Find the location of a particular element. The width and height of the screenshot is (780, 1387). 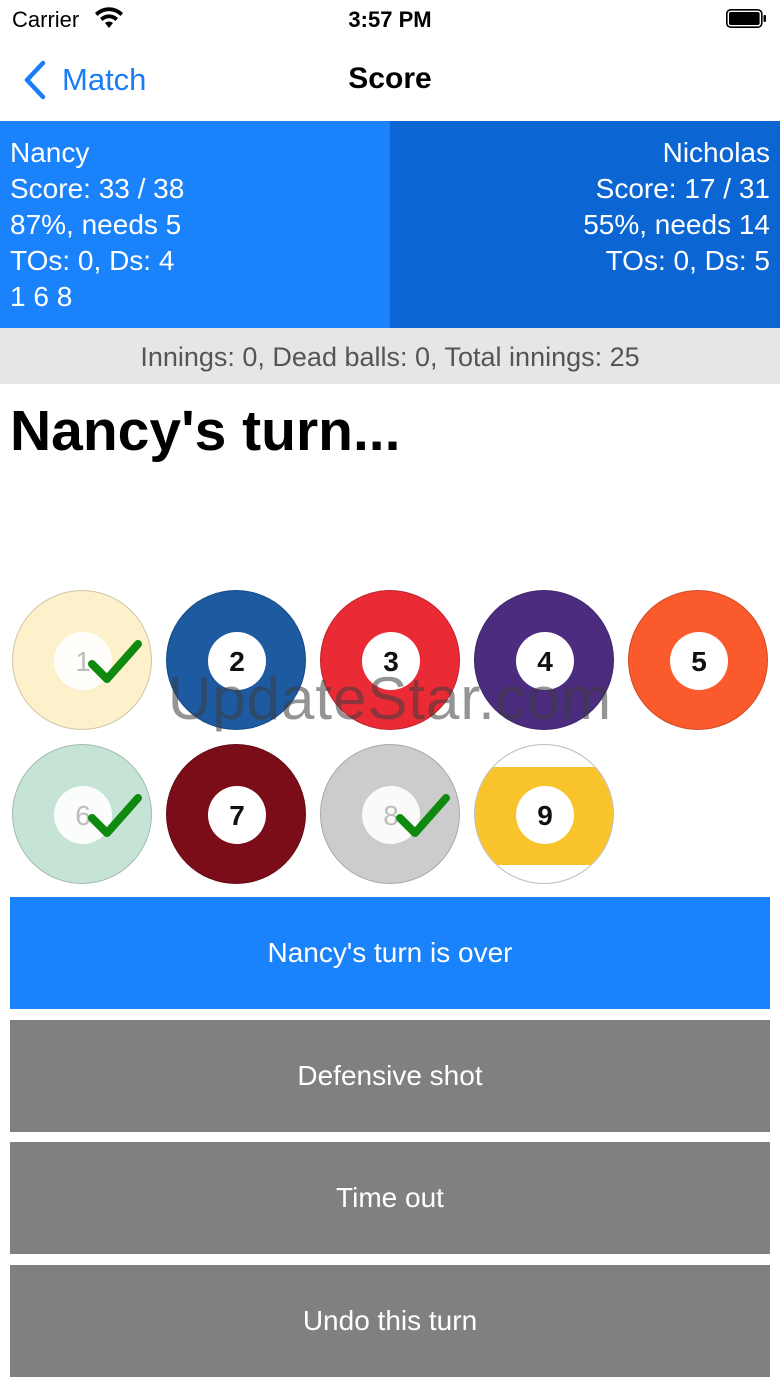

player-score: Score: 17 / 31 is located at coordinates (682, 188).